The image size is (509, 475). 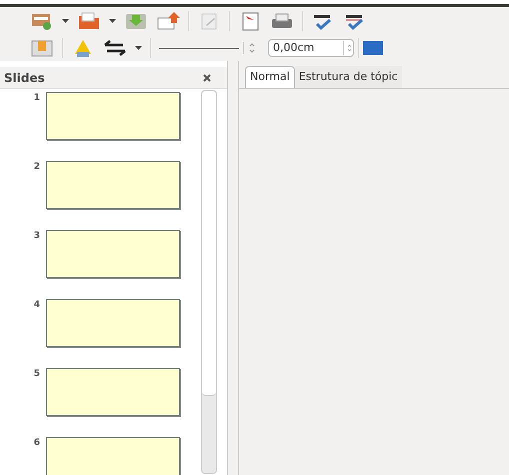 I want to click on printer-icon, so click(x=282, y=21).